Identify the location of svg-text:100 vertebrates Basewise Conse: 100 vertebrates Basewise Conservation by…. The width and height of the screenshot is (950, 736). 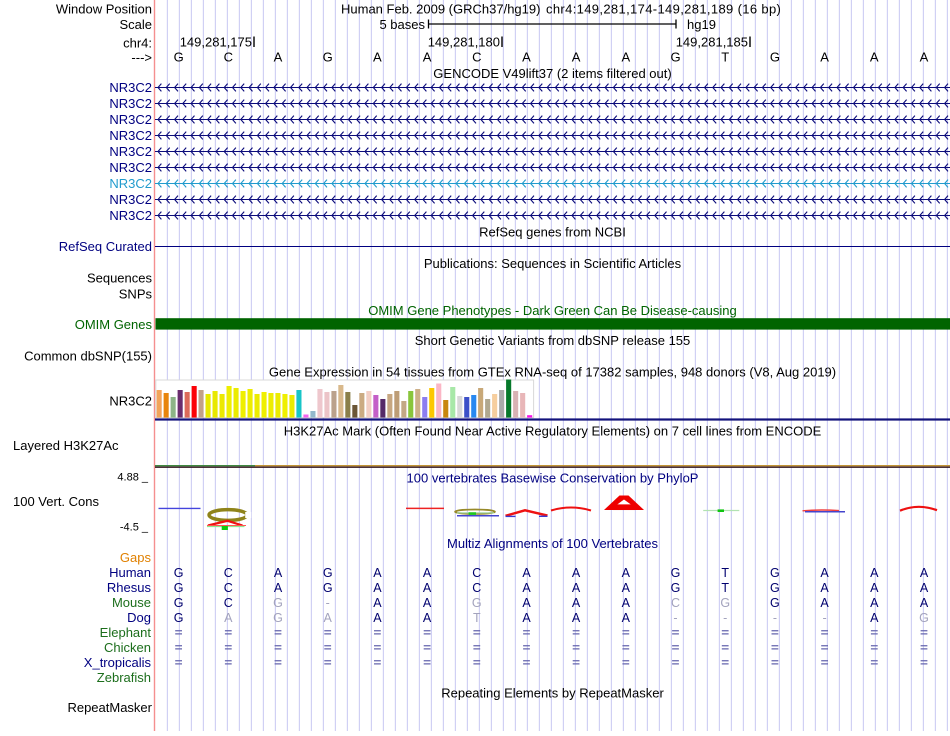
(553, 478).